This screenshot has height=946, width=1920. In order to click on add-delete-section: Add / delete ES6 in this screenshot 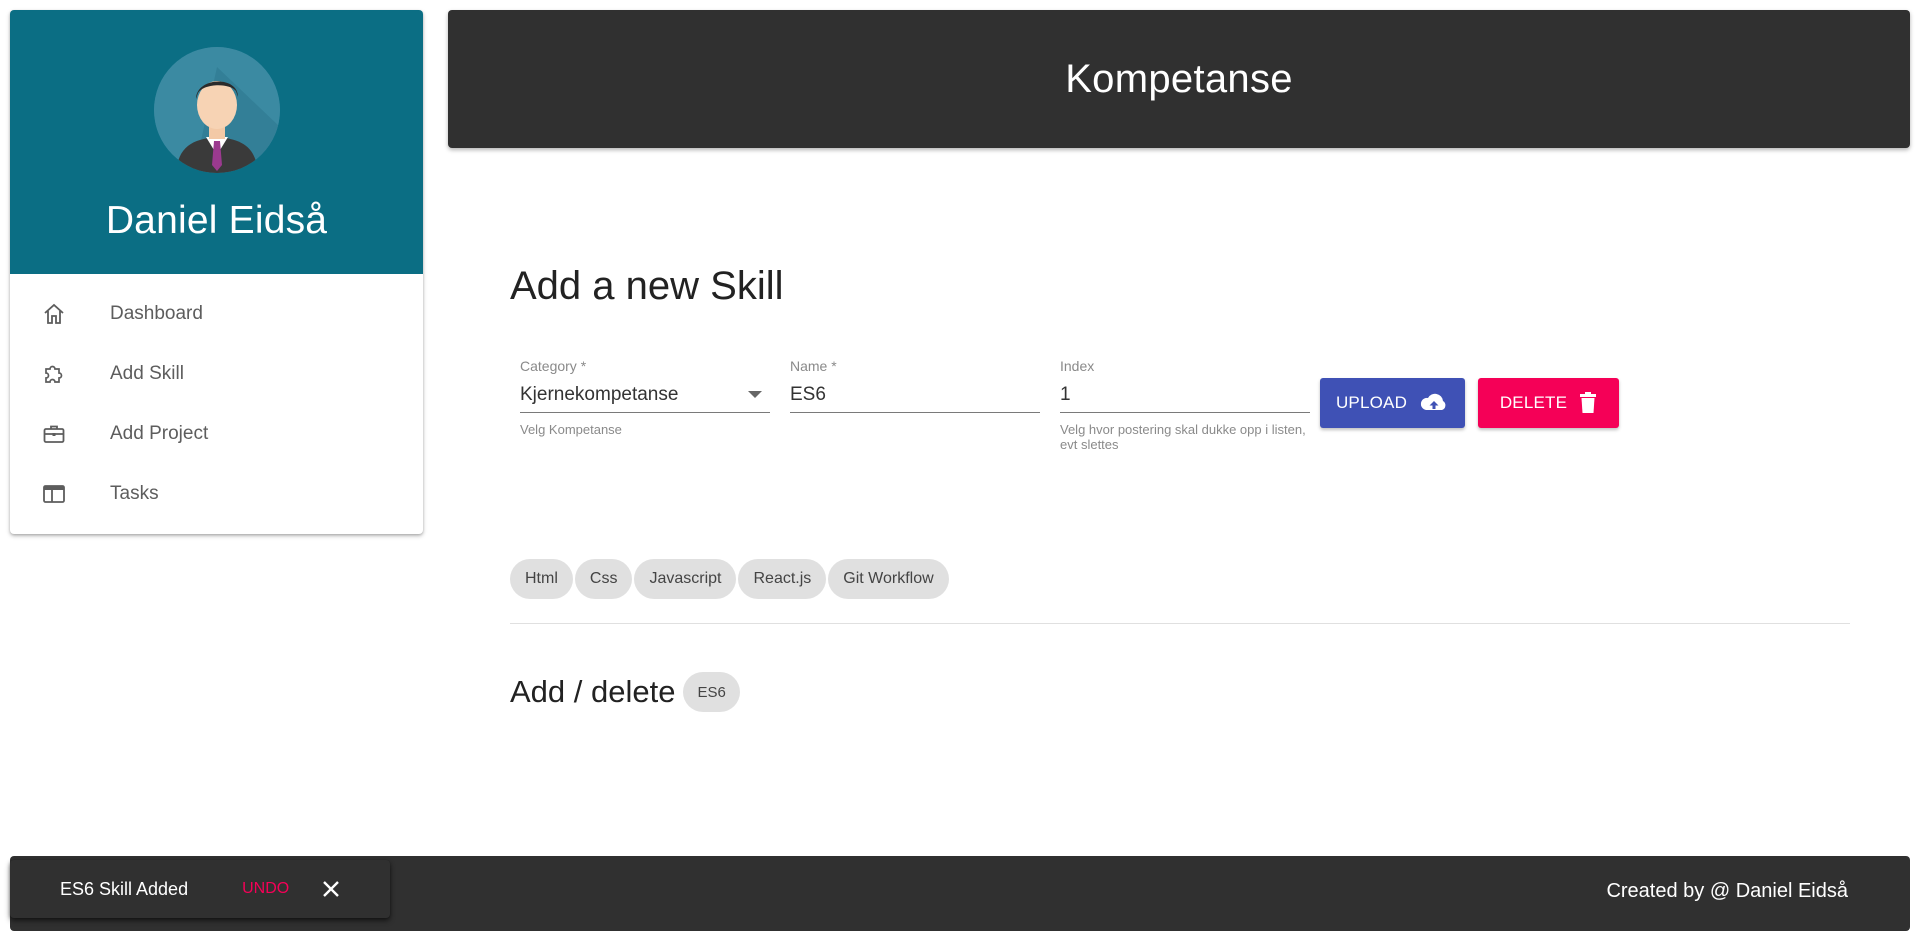, I will do `click(625, 692)`.